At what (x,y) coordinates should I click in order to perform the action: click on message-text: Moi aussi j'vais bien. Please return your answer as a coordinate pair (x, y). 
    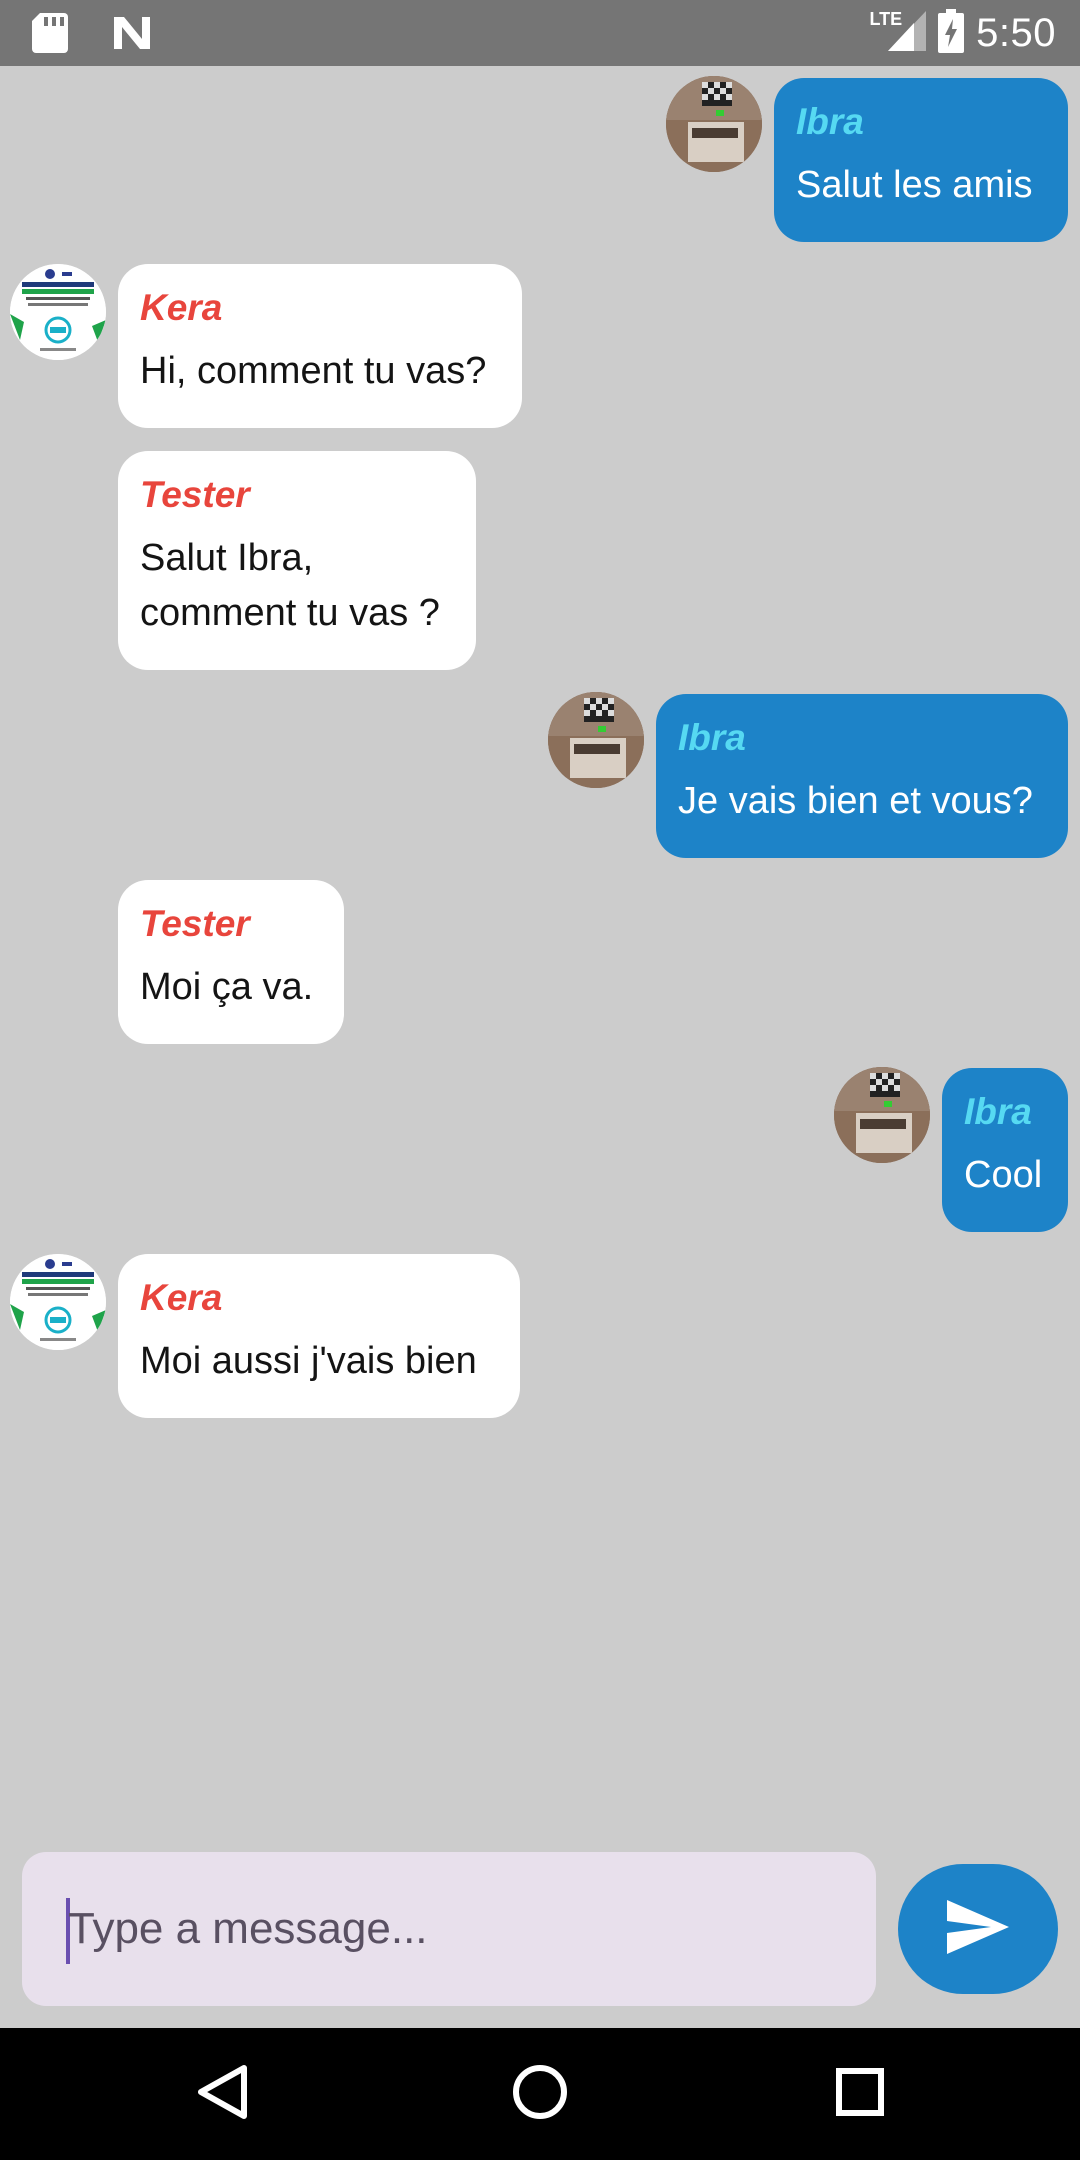
    Looking at the image, I should click on (308, 1361).